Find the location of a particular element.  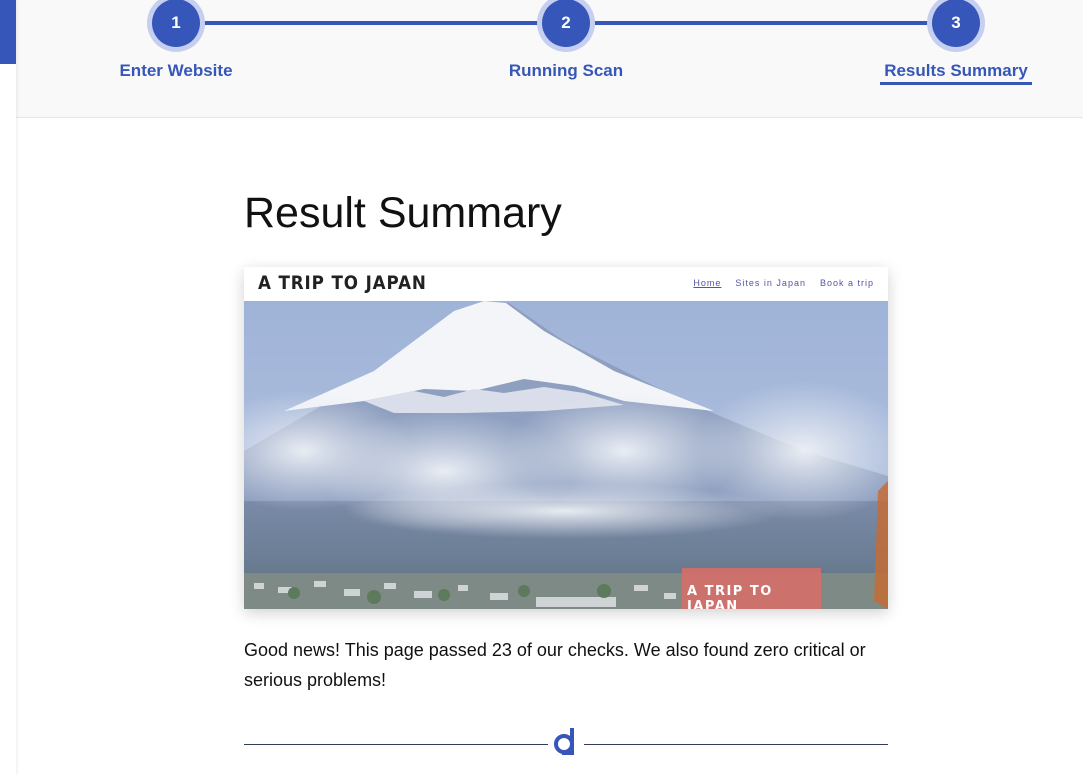

step-3-number: 3 is located at coordinates (956, 23).